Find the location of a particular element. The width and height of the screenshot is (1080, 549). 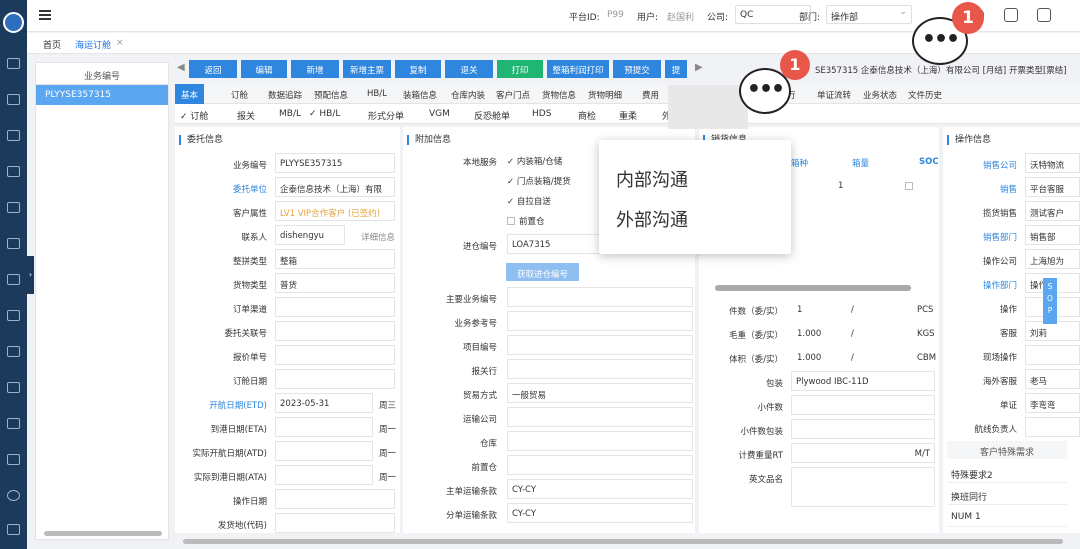

entrust-field-input: 整箱 is located at coordinates (335, 259).